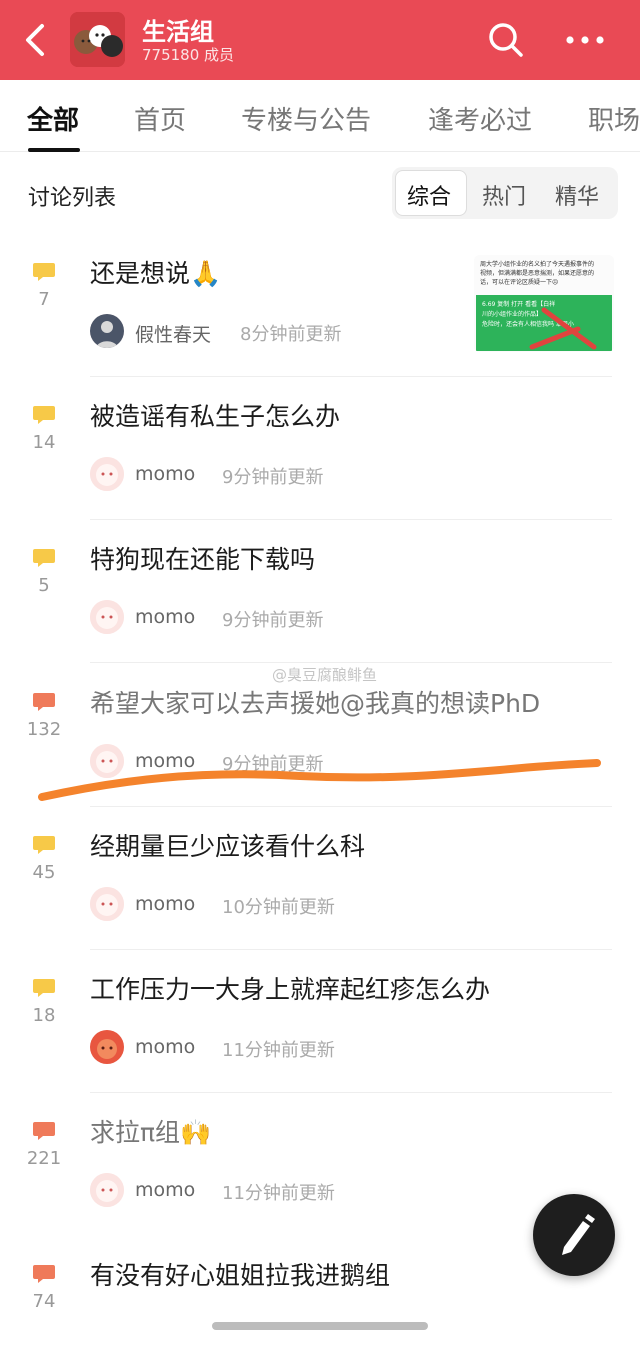 The height and width of the screenshot is (1346, 640). I want to click on post-item: 132 希望大家可以去声援她@我真的想读PhD momo 9分钟前更新, so click(320, 735).